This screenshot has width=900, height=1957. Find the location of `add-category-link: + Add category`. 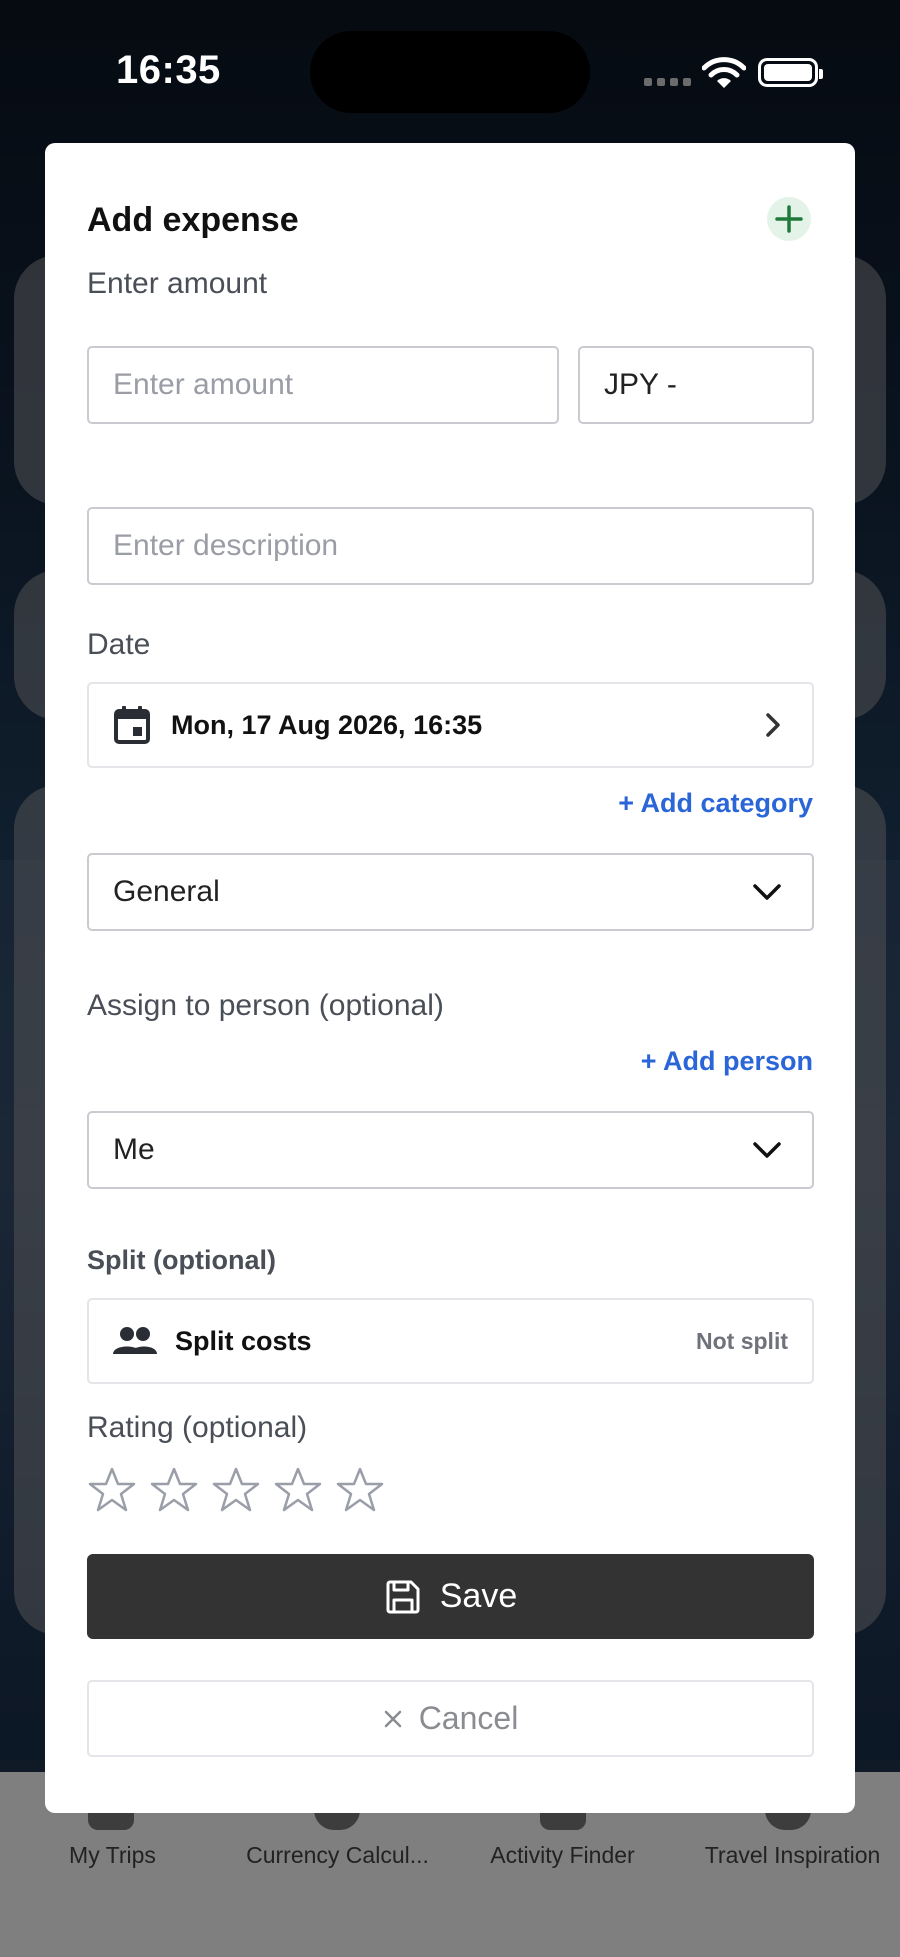

add-category-link: + Add category is located at coordinates (715, 803).